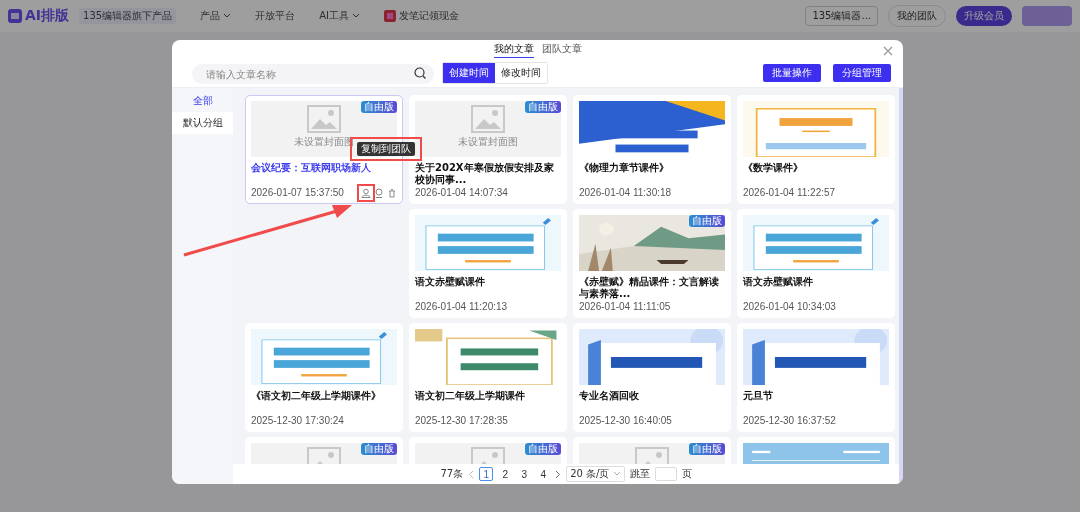  Describe the element at coordinates (513, 49) in the screenshot. I see `tab: 我的文章` at that location.